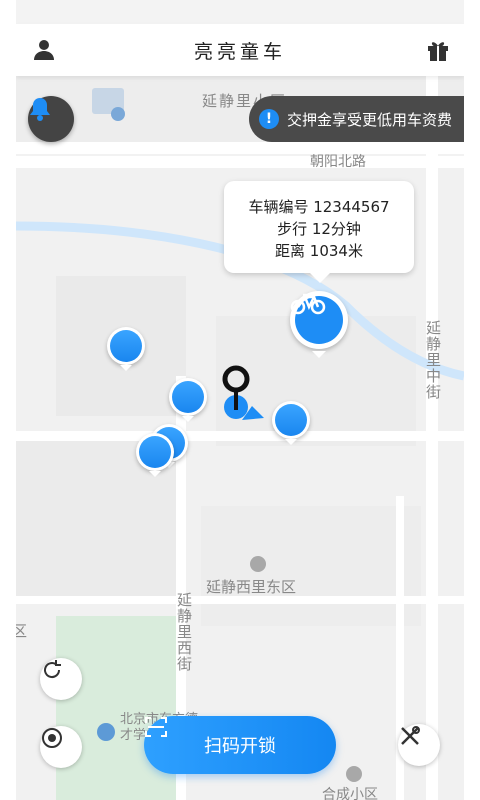  What do you see at coordinates (433, 360) in the screenshot?
I see `map-label-yanjing-middle-street: 延静里中街` at bounding box center [433, 360].